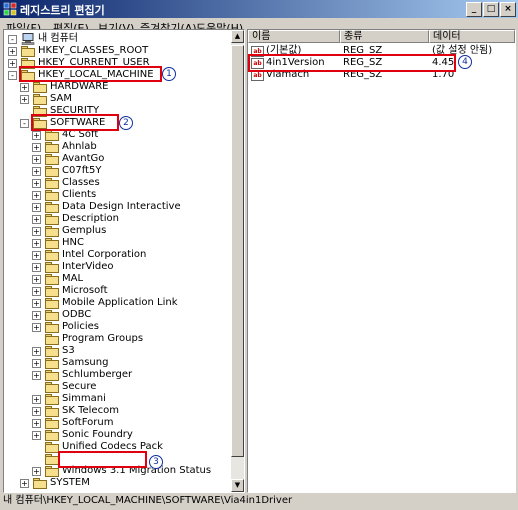 The height and width of the screenshot is (510, 518). Describe the element at coordinates (85, 290) in the screenshot. I see `tree-node-label: Microsoft` at that location.